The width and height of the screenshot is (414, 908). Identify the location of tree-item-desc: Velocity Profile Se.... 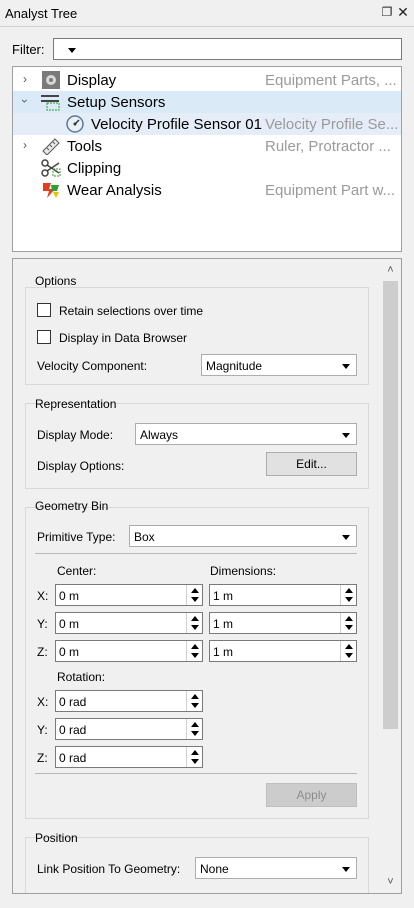
(331, 124).